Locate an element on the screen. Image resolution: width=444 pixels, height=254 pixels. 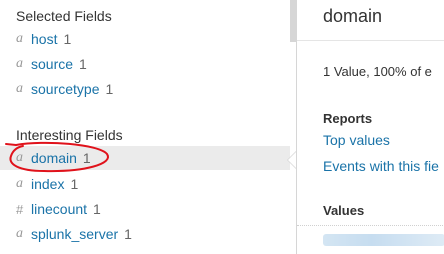
popover-caret is located at coordinates (292, 160).